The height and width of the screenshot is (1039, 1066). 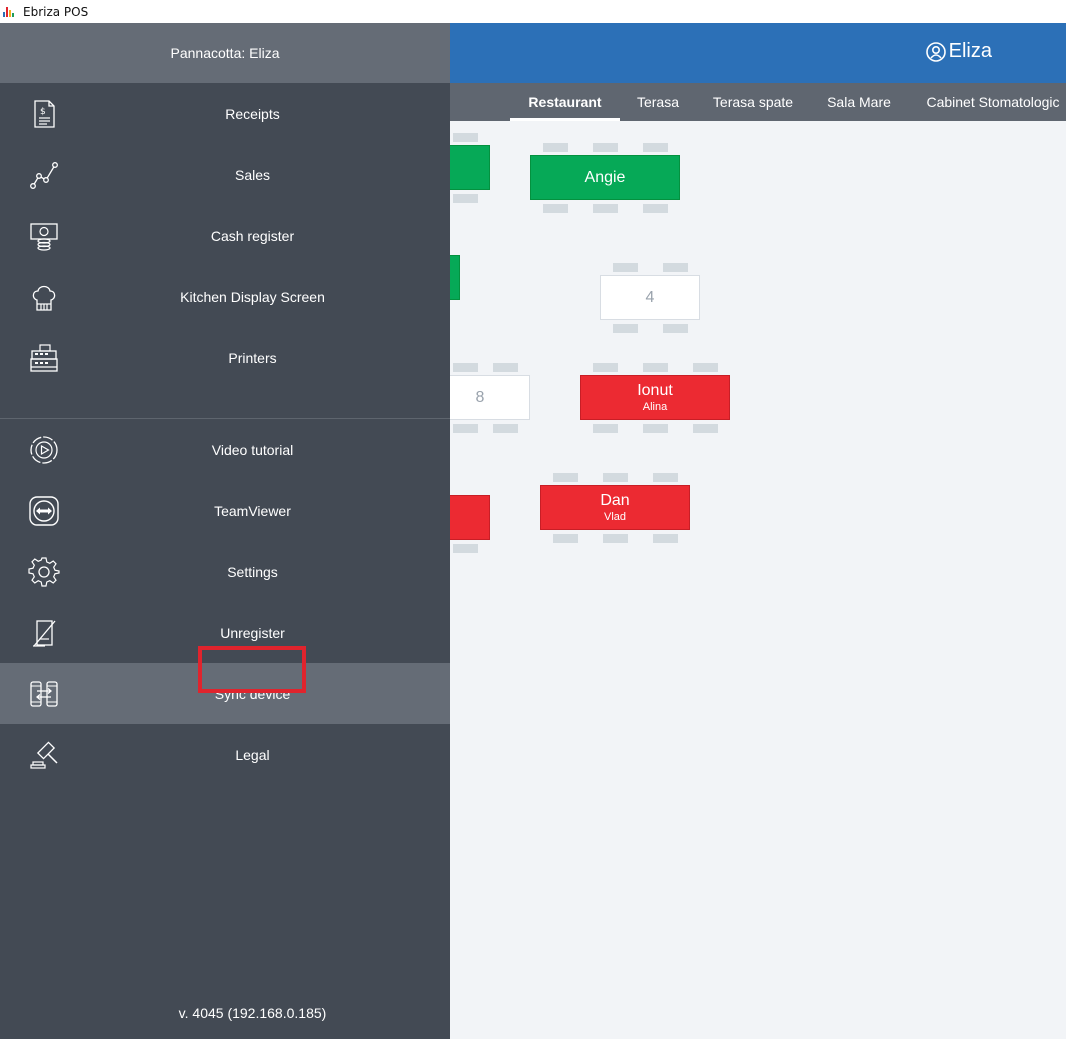 I want to click on menu-item-sales: Sales, so click(x=225, y=174).